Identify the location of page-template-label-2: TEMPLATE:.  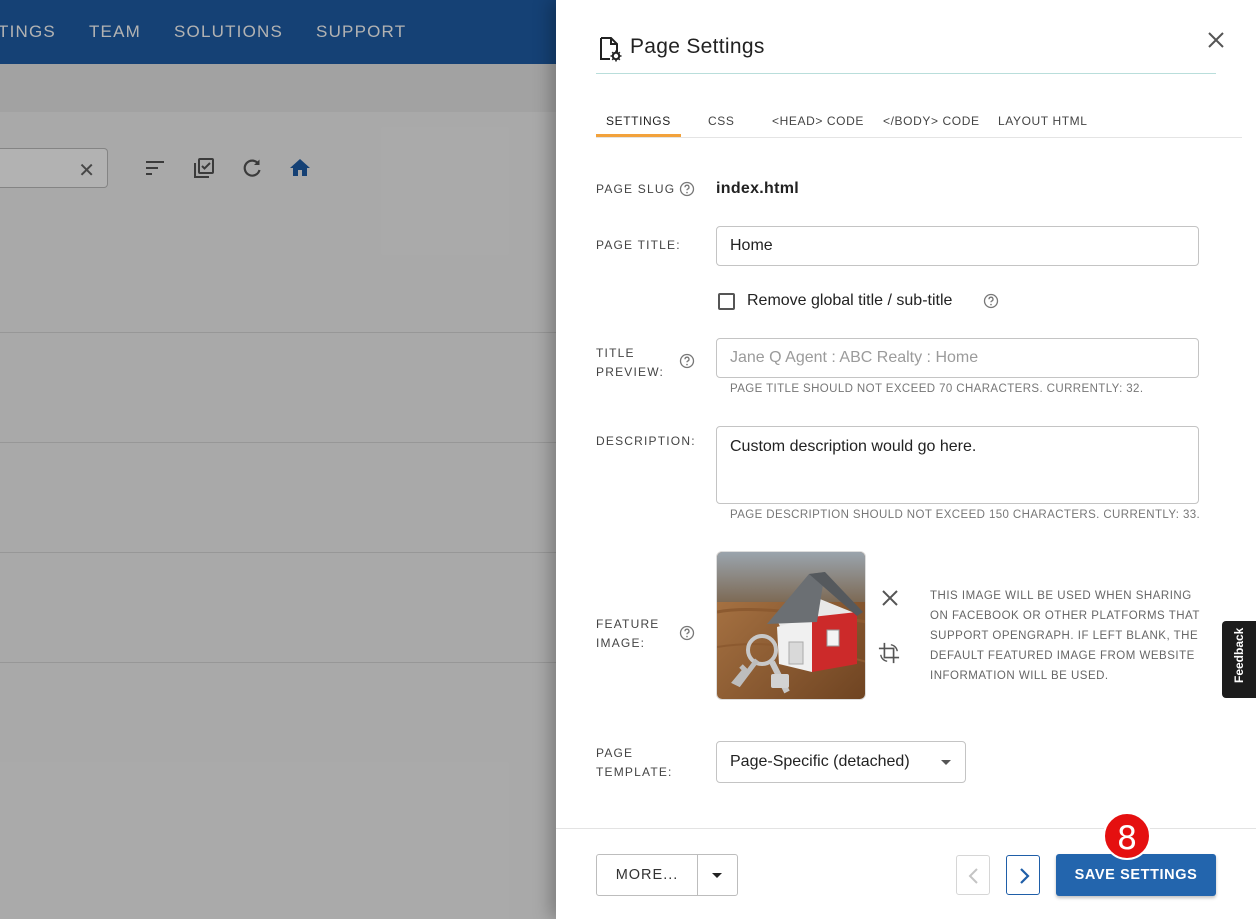
(634, 772).